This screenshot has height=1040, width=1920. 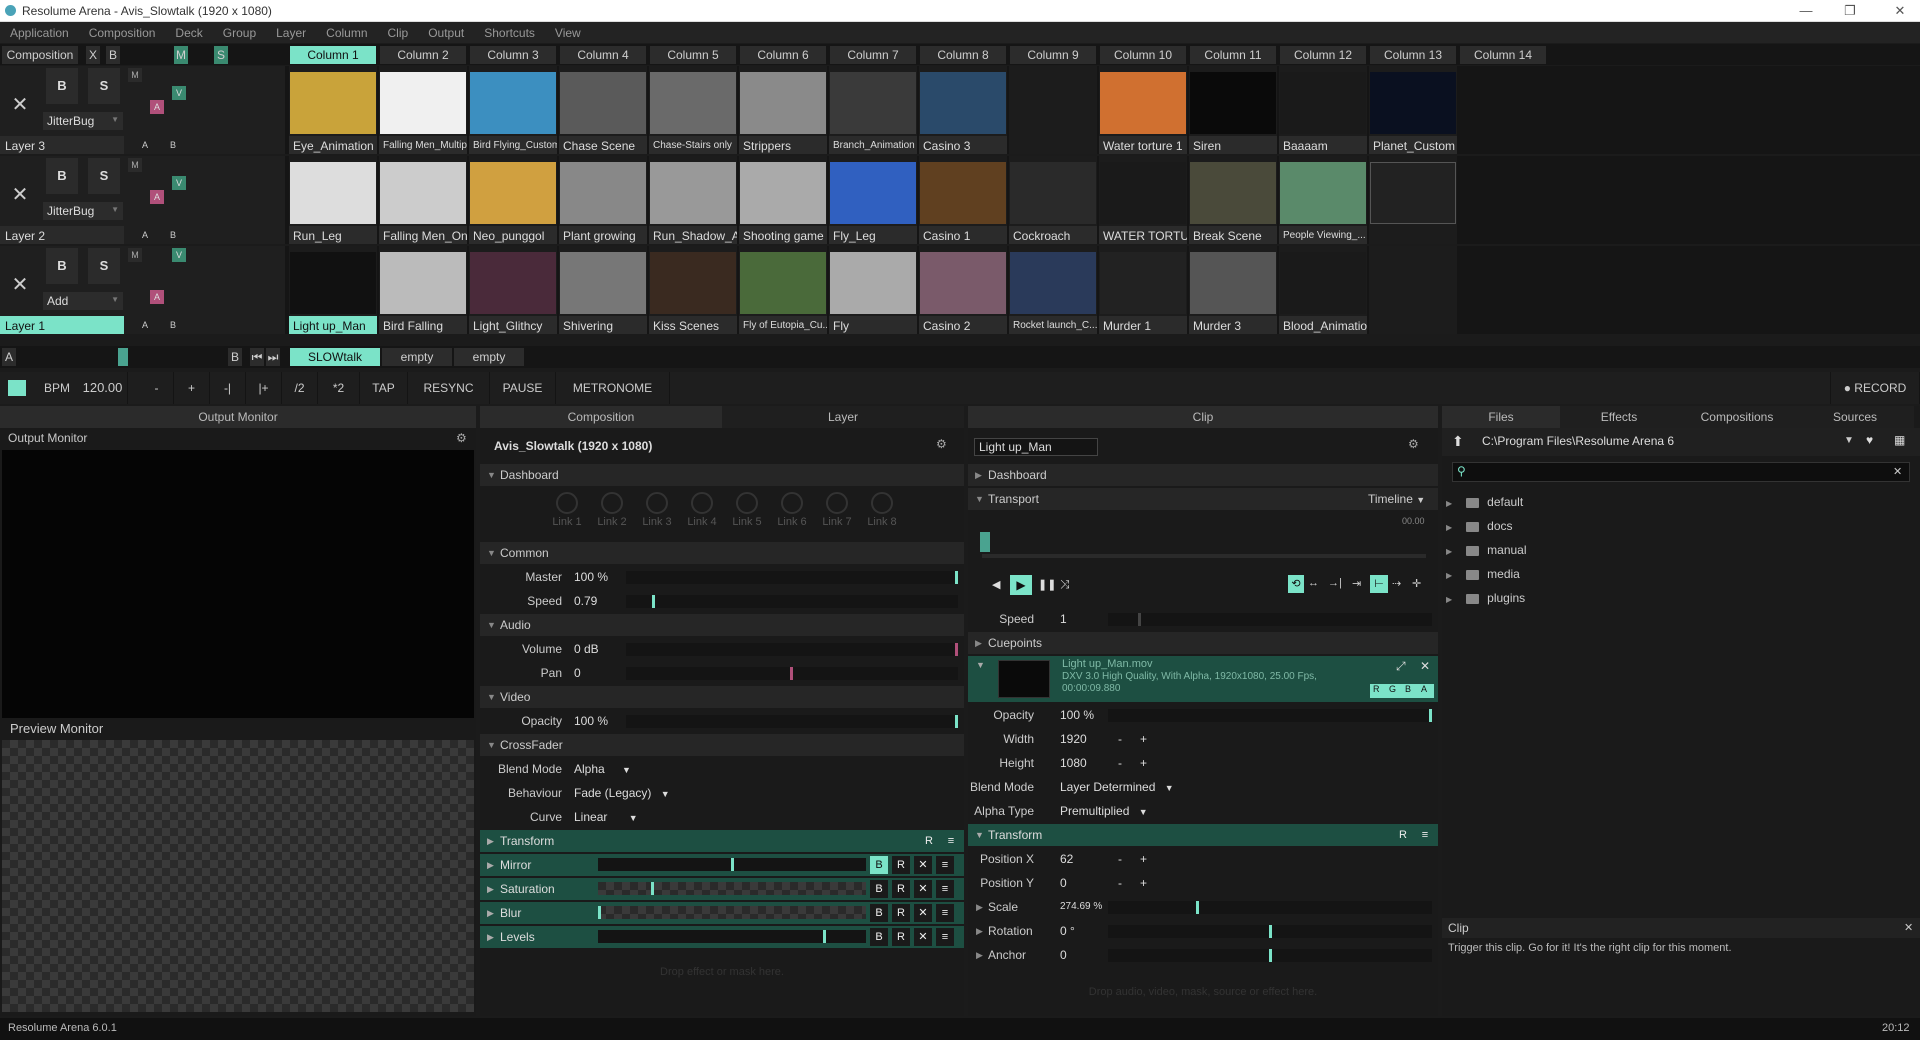 What do you see at coordinates (93, 55) in the screenshot?
I see `comp-x-button: X` at bounding box center [93, 55].